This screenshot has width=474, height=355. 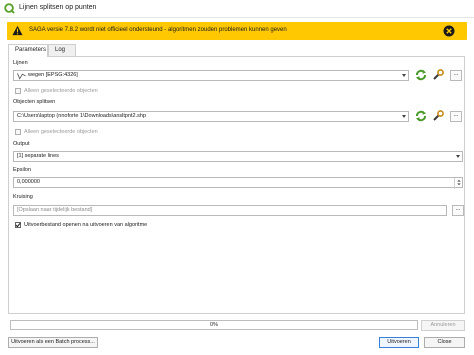 I want to click on close-button: Close, so click(x=444, y=342).